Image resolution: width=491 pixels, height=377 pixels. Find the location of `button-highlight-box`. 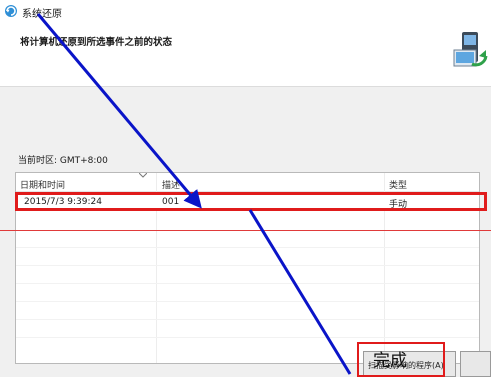

button-highlight-box is located at coordinates (401, 359).